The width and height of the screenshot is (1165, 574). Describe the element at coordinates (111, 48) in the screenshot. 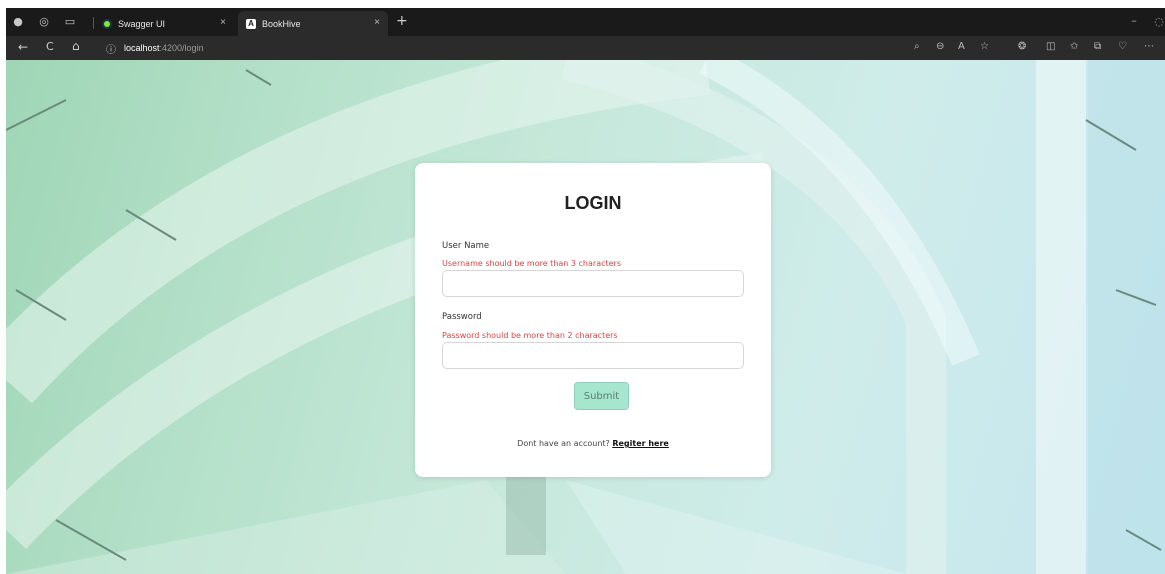

I see `site-info-icon: ⓘ` at that location.